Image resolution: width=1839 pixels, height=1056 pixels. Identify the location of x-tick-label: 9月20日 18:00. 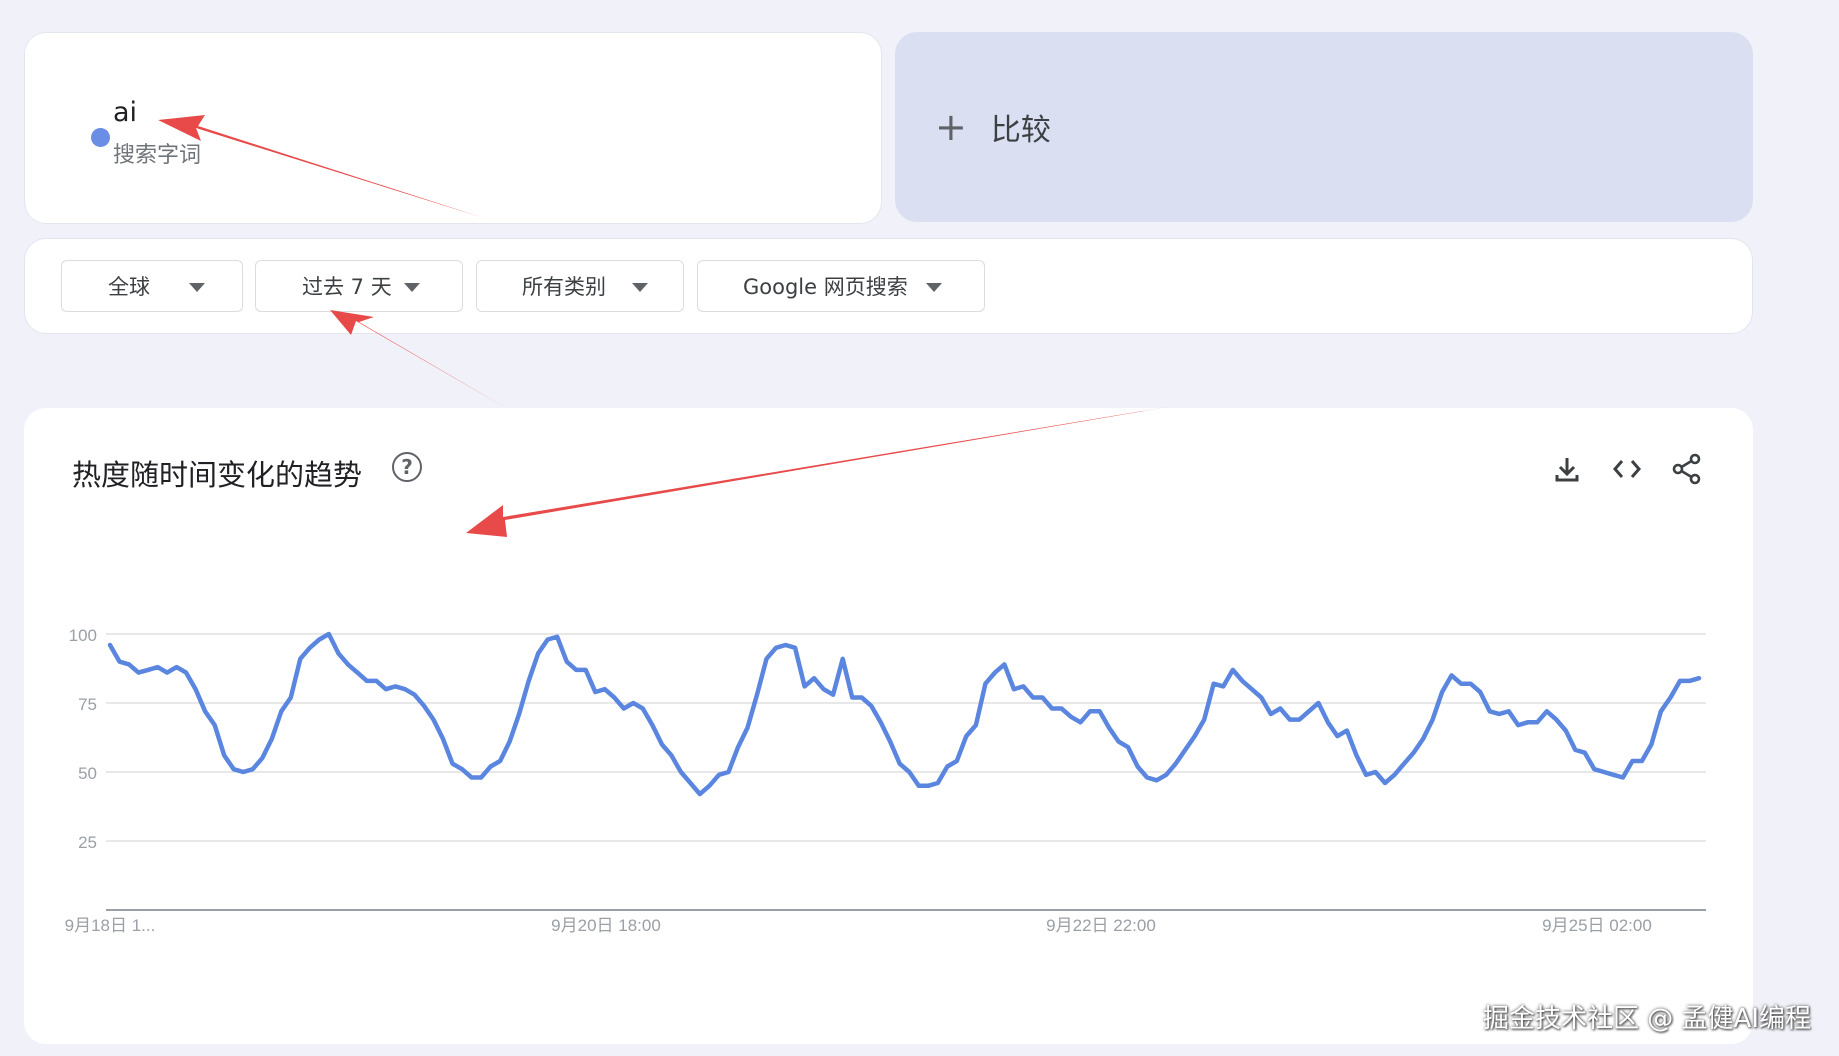
(606, 925).